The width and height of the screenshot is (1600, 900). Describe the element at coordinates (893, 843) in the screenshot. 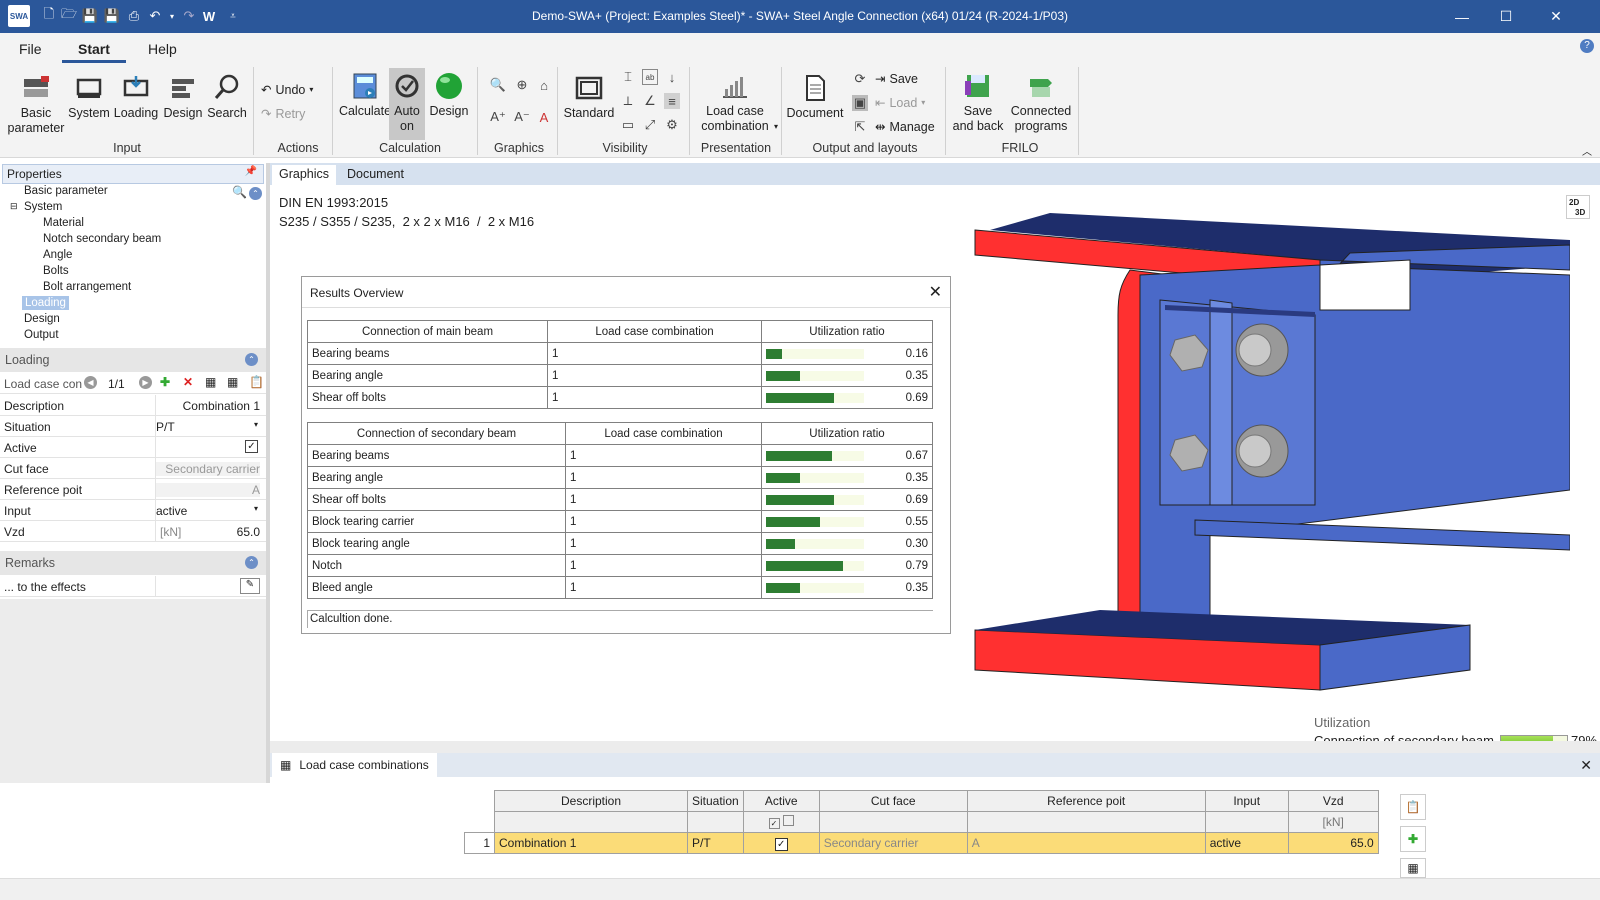

I see `cell-cut-face: Secondary carrier` at that location.